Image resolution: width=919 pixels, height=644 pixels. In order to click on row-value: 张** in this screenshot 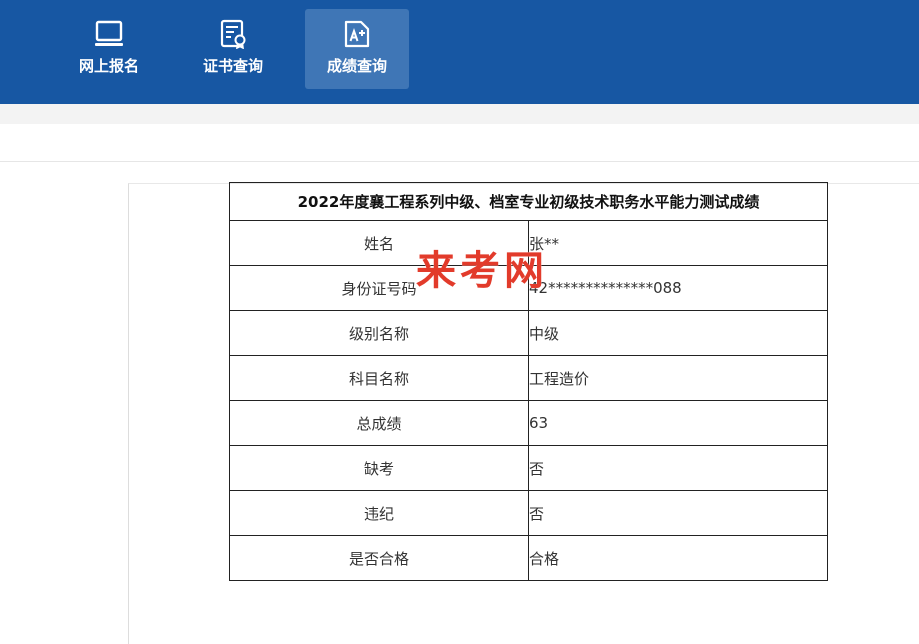, I will do `click(678, 243)`.